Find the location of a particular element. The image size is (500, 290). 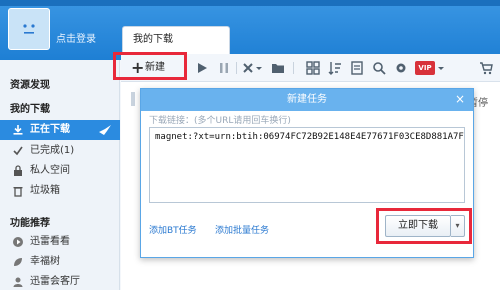

download-button-highlight is located at coordinates (424, 226).